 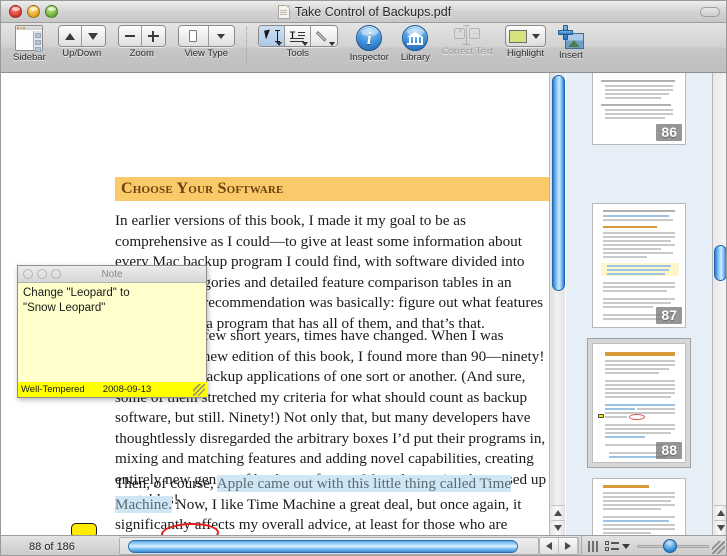 I want to click on tool-text-annotation: T, so click(x=297, y=36).